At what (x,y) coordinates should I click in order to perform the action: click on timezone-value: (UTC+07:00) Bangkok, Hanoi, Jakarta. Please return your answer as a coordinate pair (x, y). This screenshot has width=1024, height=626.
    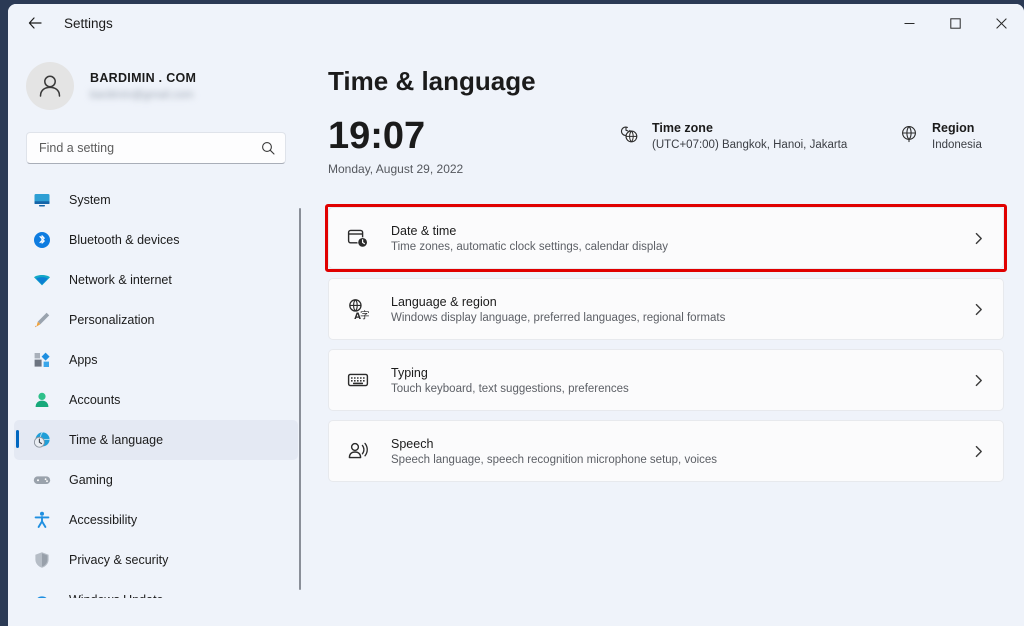
    Looking at the image, I should click on (750, 145).